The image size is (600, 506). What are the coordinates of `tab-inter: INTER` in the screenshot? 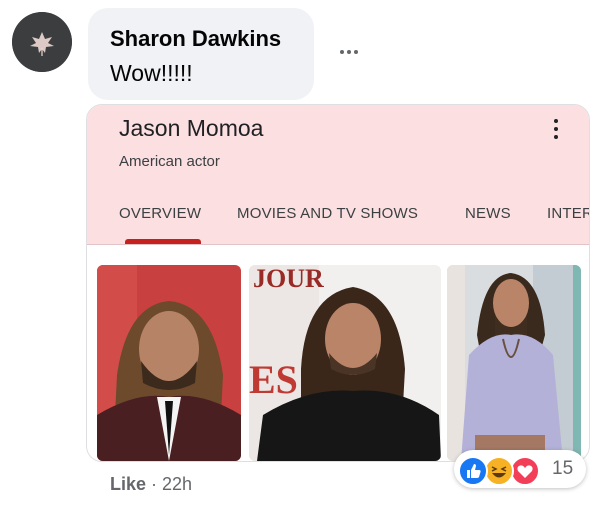 It's located at (568, 213).